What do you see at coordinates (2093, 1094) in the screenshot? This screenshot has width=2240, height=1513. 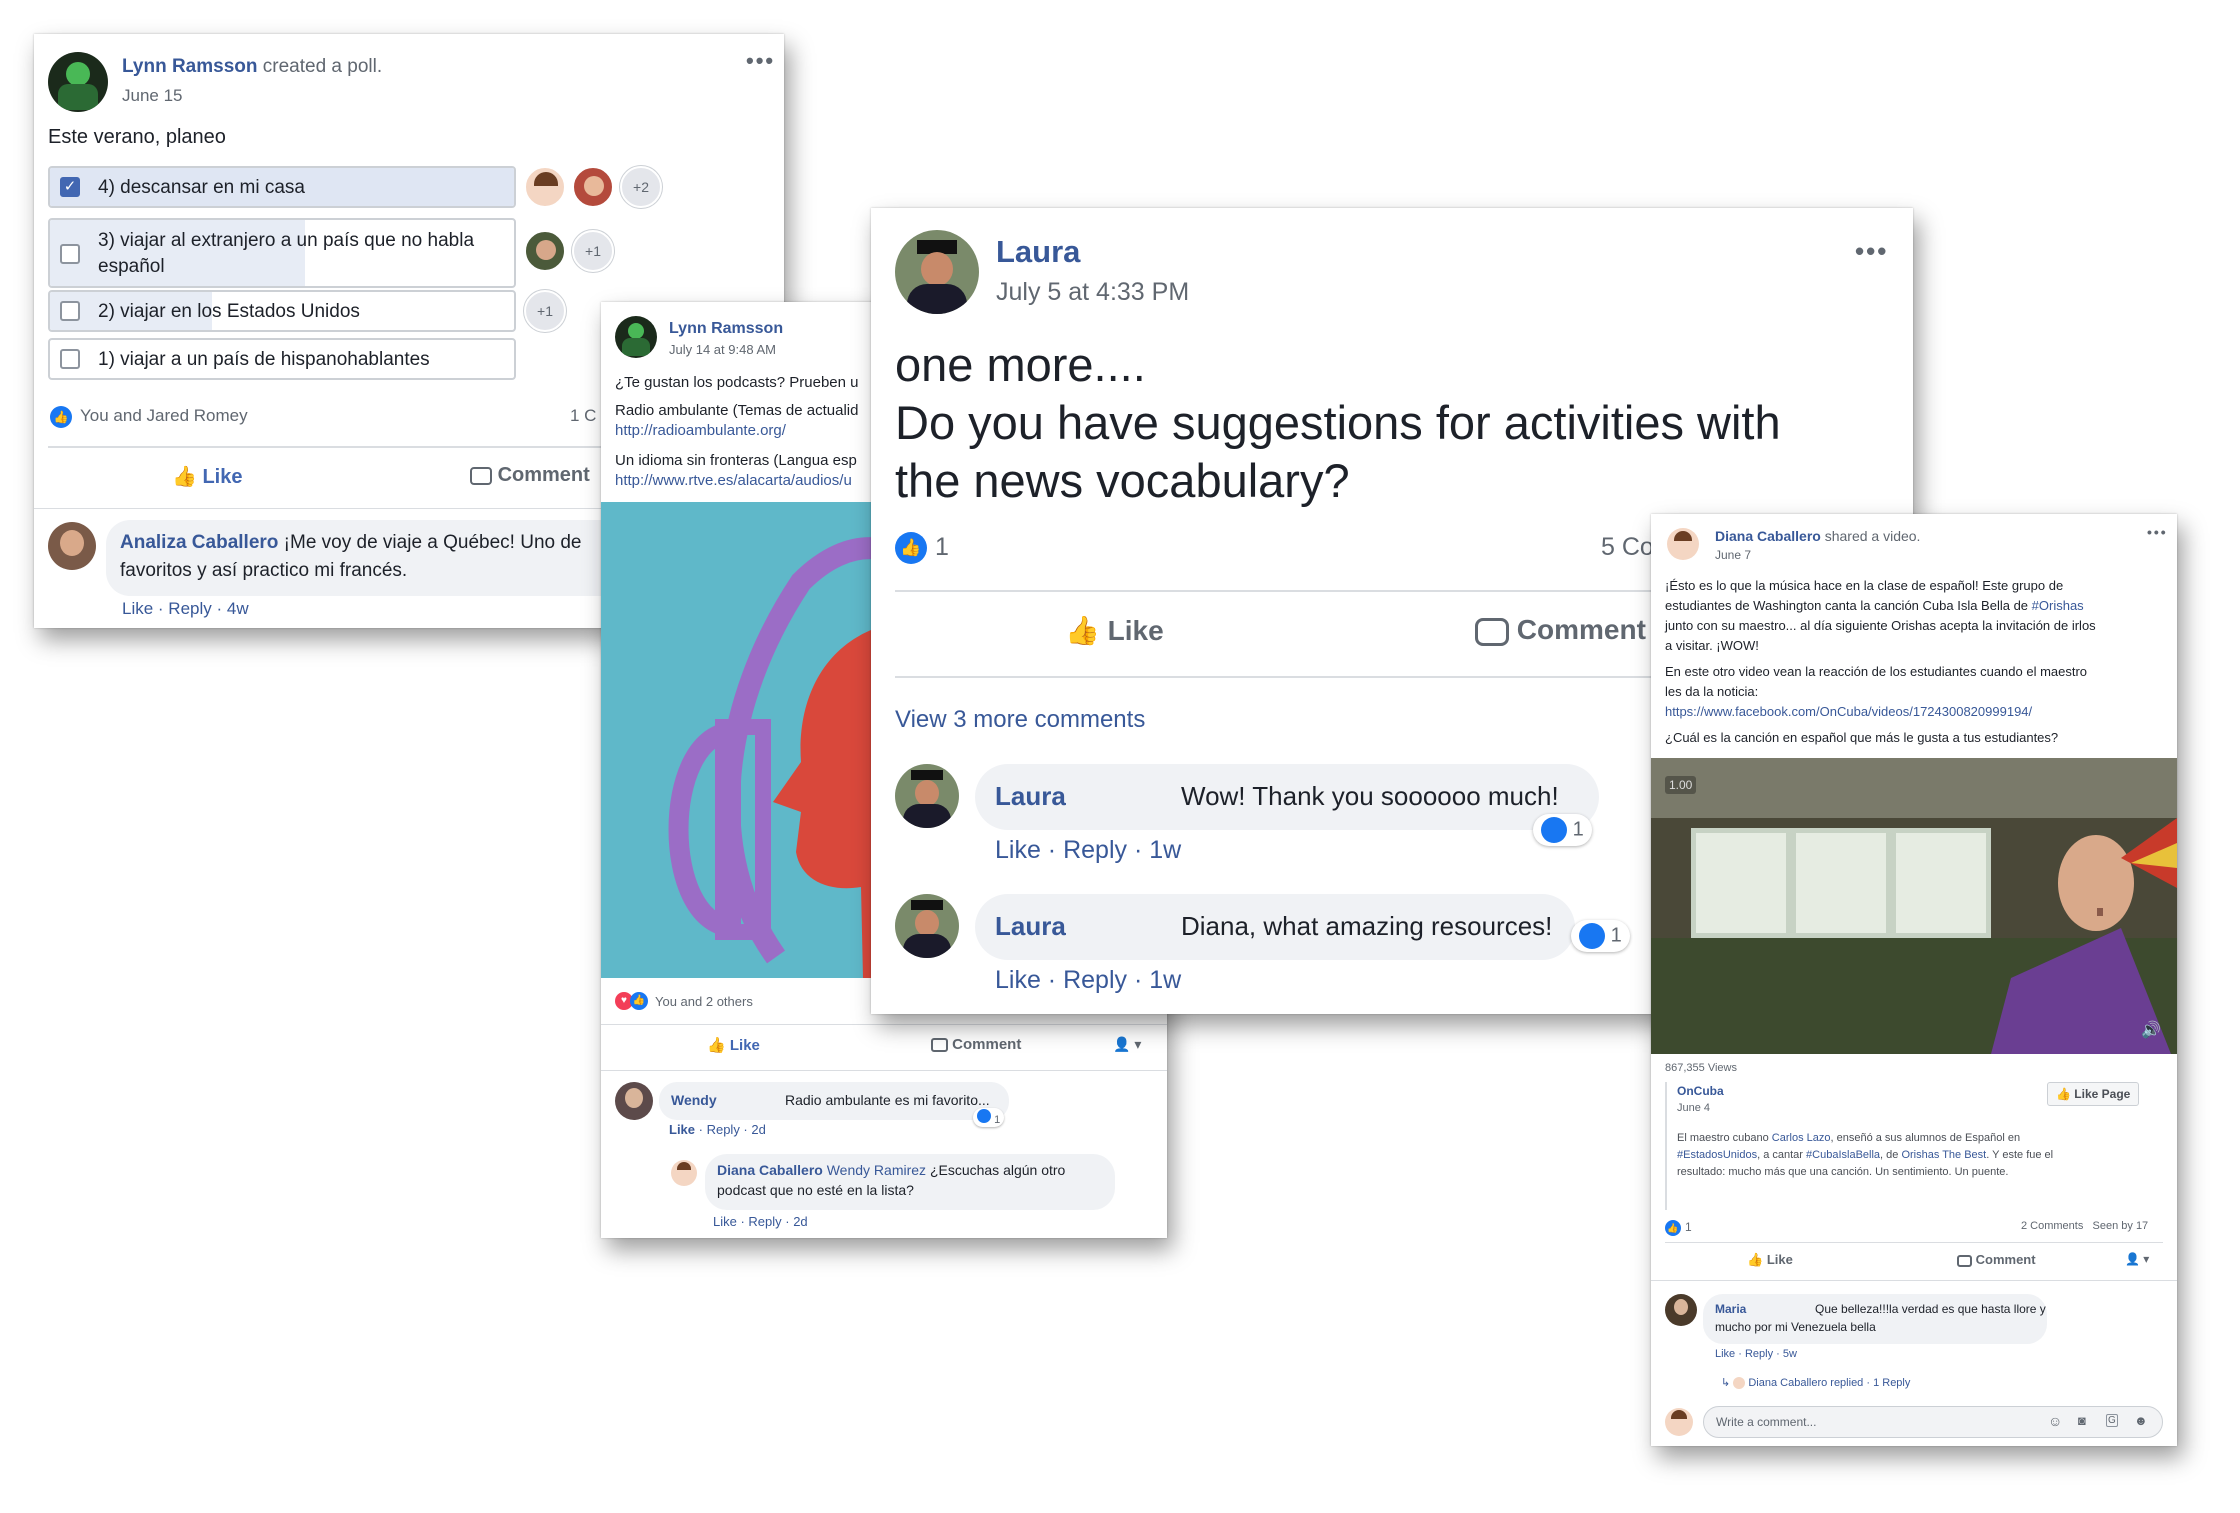 I see `like-page-button: 👍 Like Page` at bounding box center [2093, 1094].